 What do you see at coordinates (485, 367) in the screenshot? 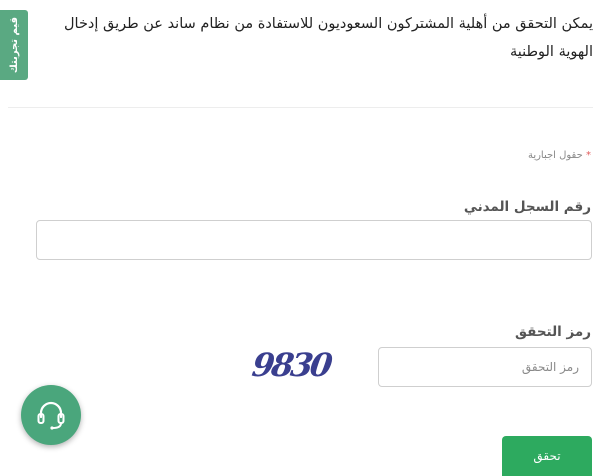
I see `captcha-input` at bounding box center [485, 367].